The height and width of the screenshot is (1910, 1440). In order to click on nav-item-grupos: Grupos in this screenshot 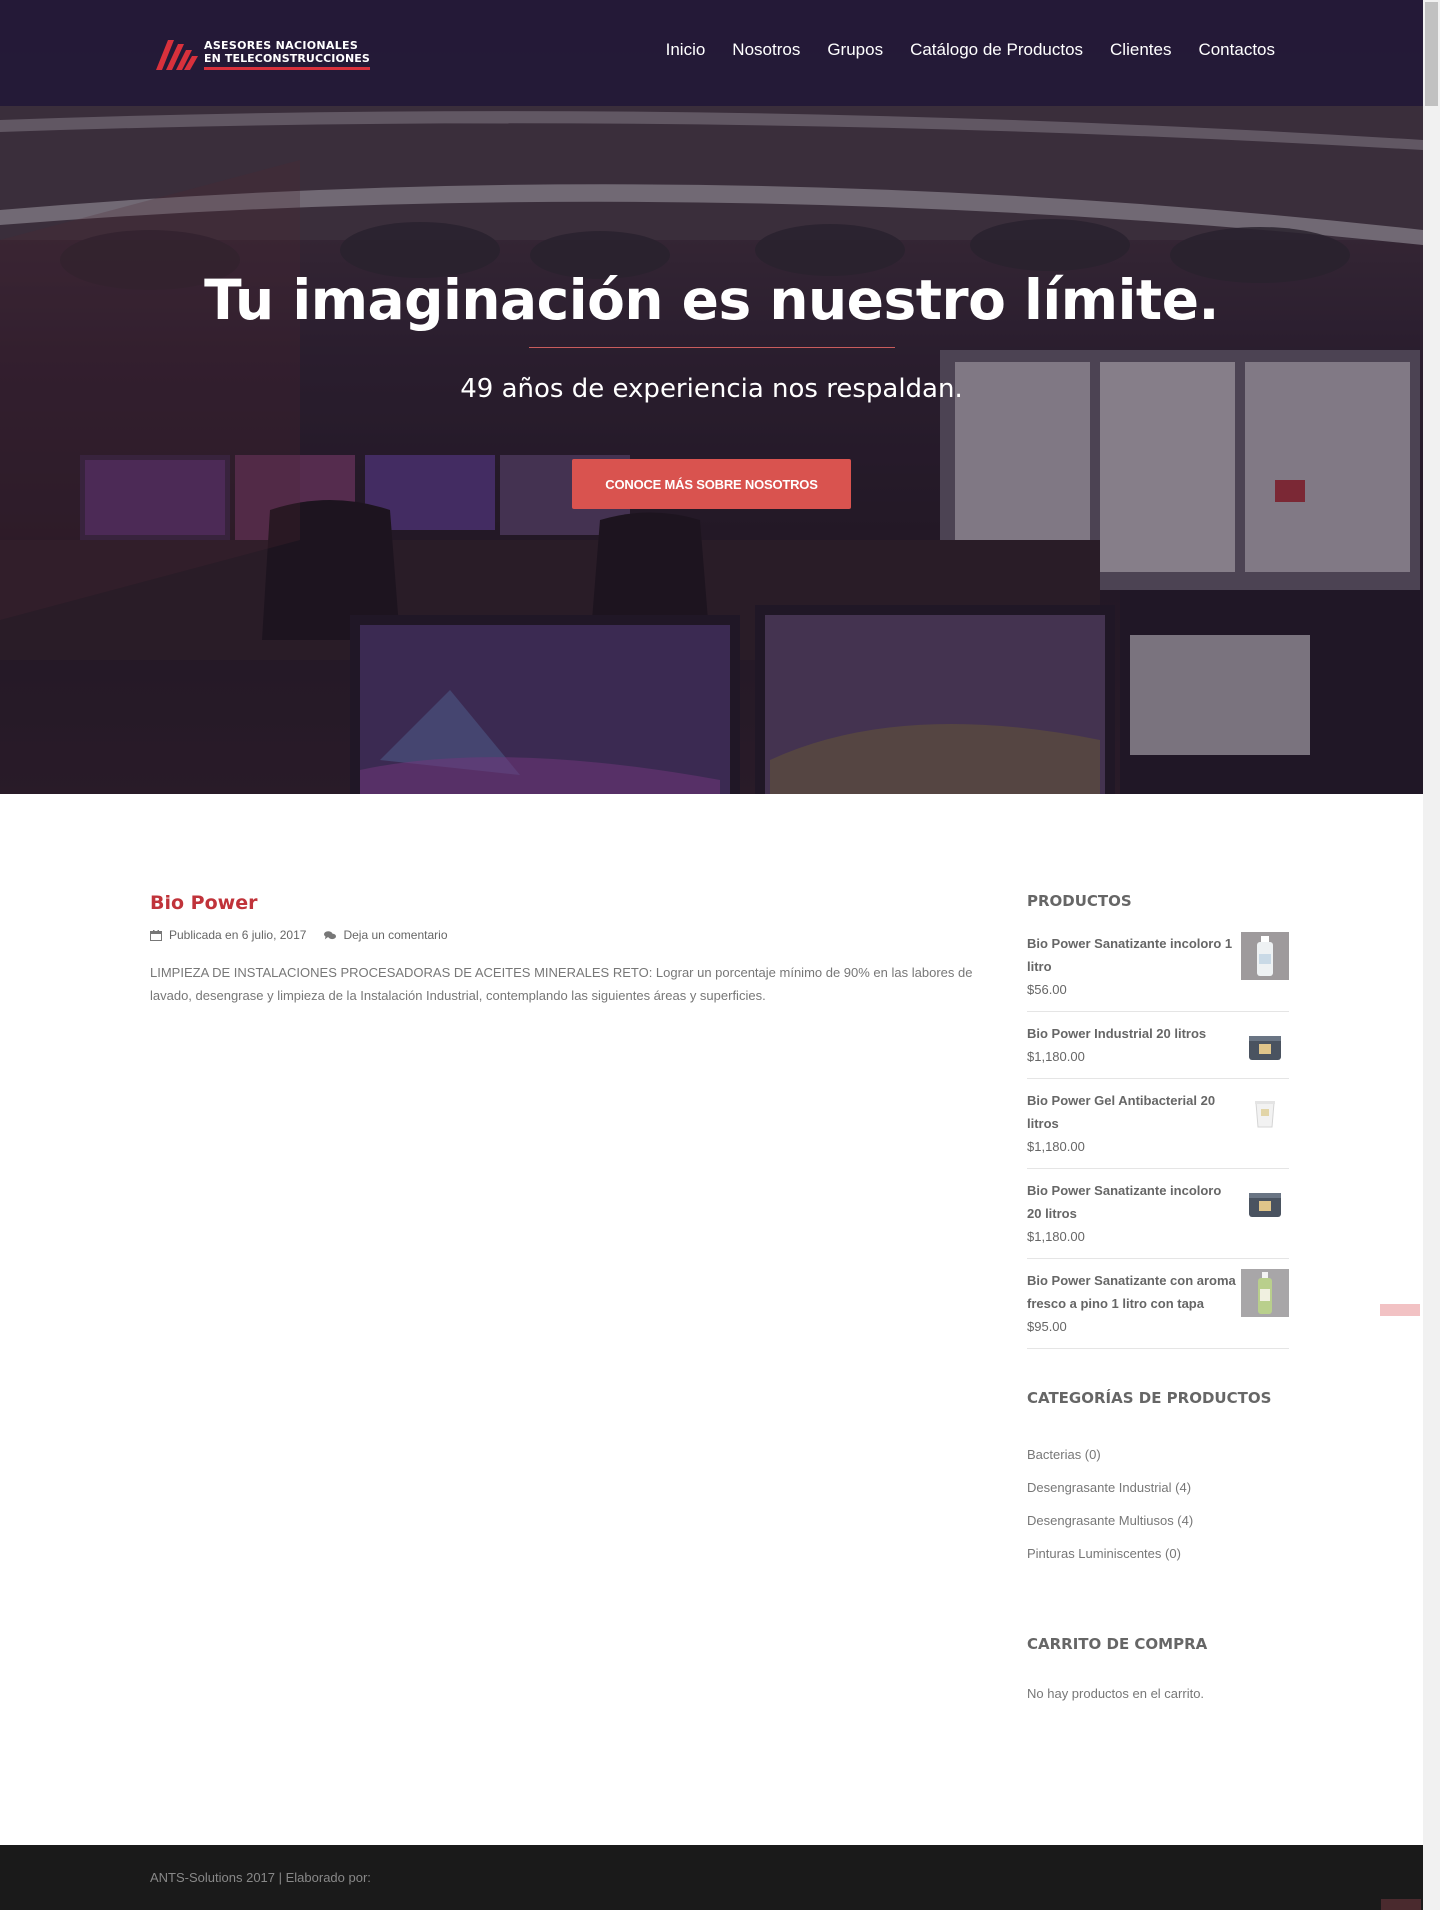, I will do `click(855, 50)`.